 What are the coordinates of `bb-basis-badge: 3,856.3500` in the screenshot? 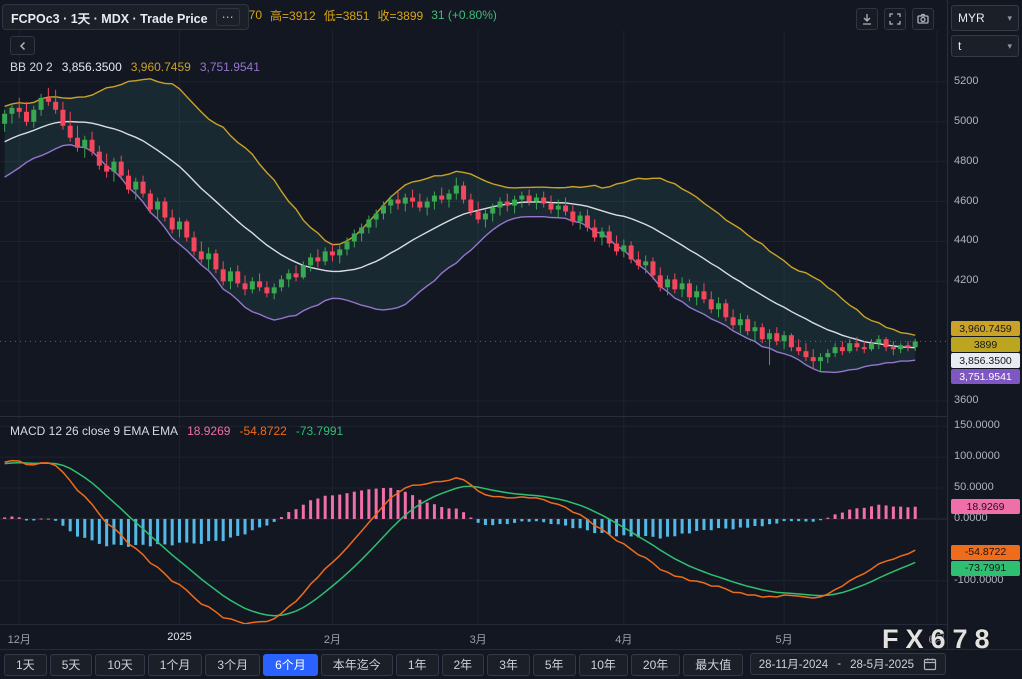 It's located at (985, 361).